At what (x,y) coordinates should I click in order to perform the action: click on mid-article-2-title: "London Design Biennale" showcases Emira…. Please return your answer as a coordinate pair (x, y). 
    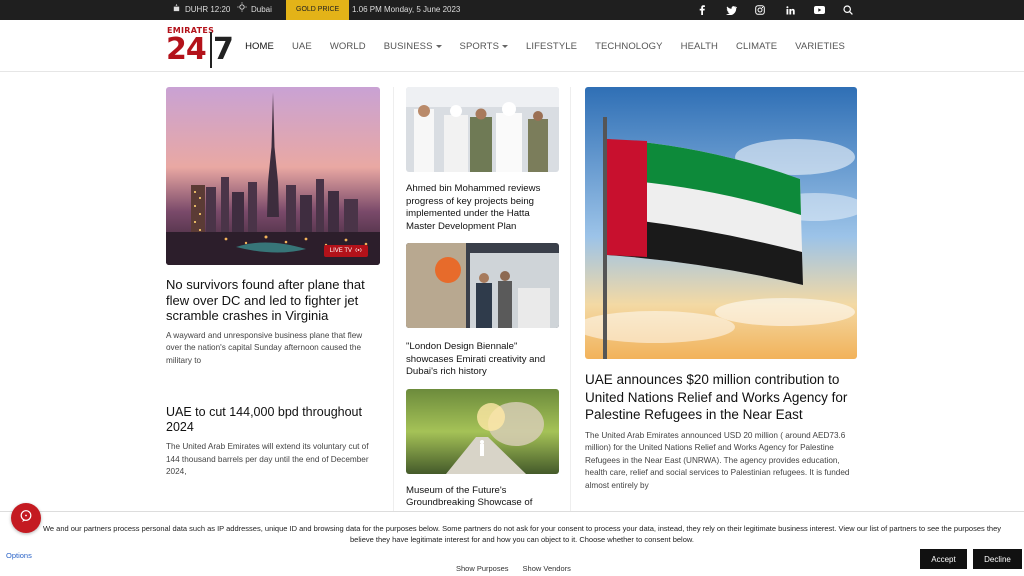
    Looking at the image, I should click on (482, 360).